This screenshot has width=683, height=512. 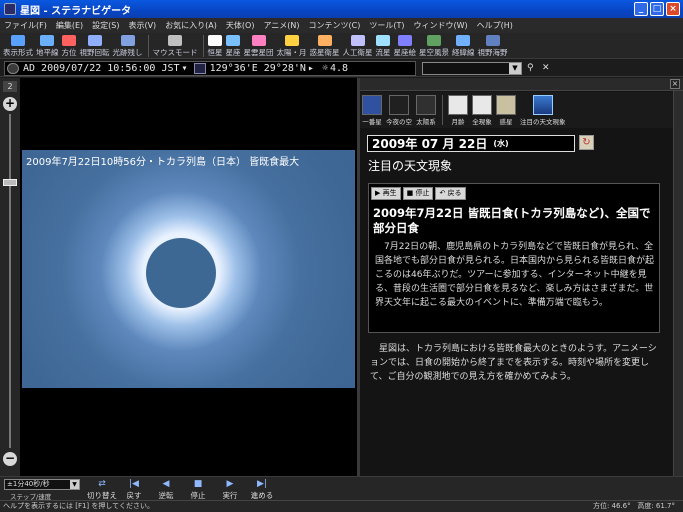 What do you see at coordinates (656, 506) in the screenshot?
I see `status-altitude: 高度: 61.7°` at bounding box center [656, 506].